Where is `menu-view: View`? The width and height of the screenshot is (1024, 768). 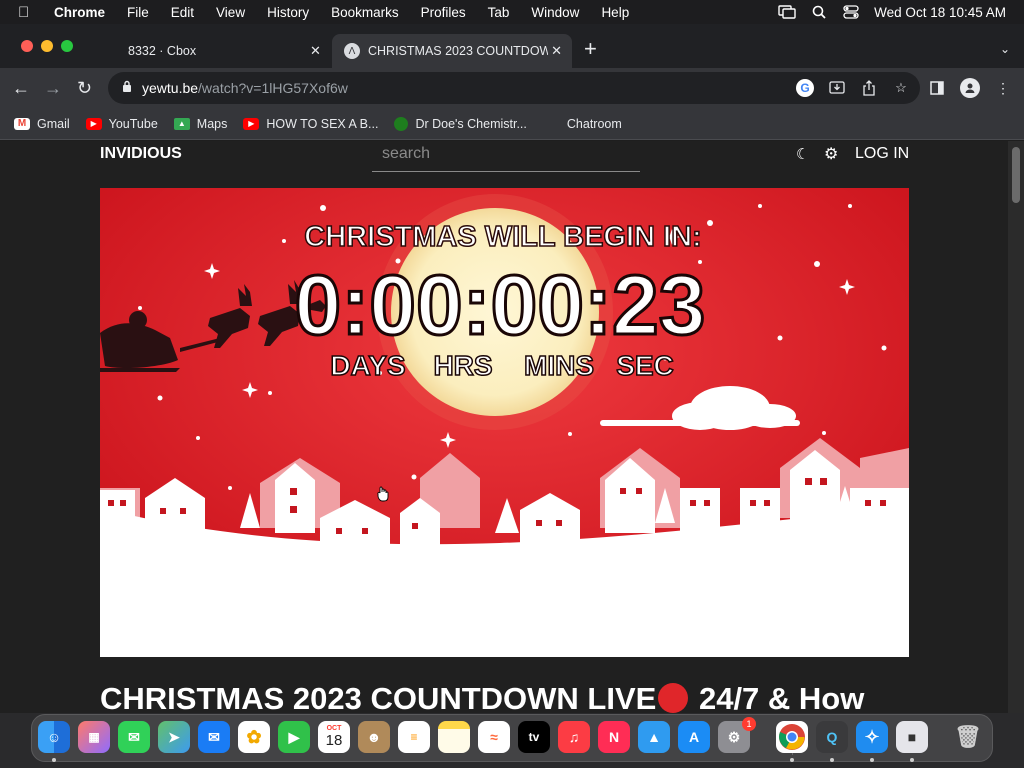
menu-view: View is located at coordinates (230, 12).